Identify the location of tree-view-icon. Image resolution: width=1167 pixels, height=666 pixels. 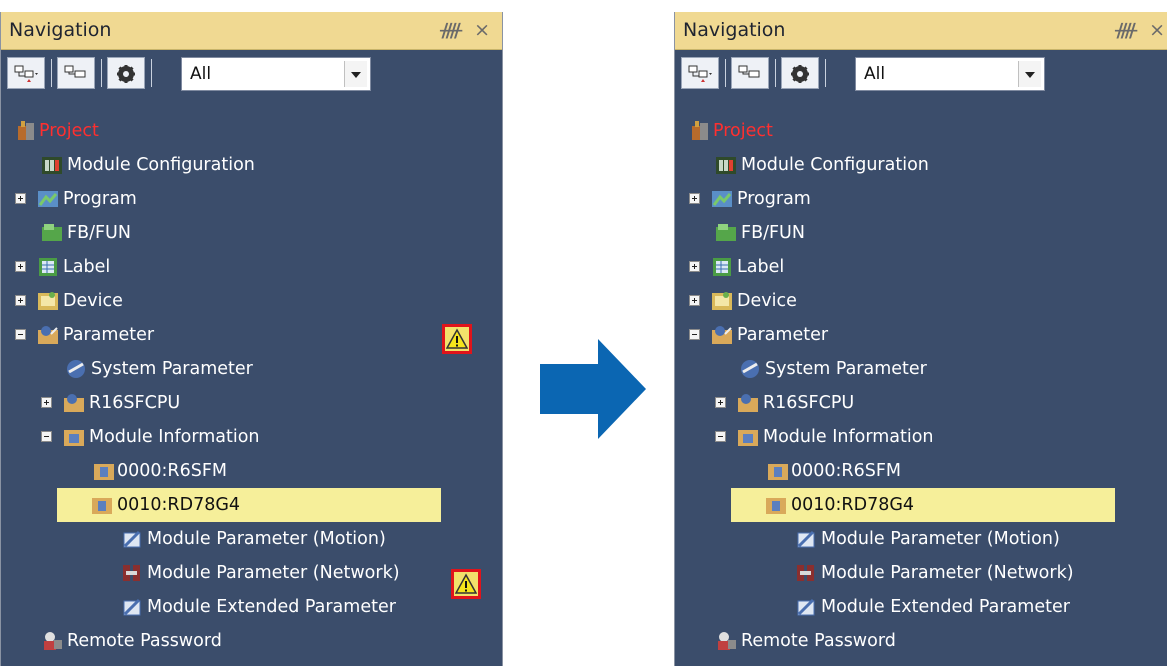
(26, 73).